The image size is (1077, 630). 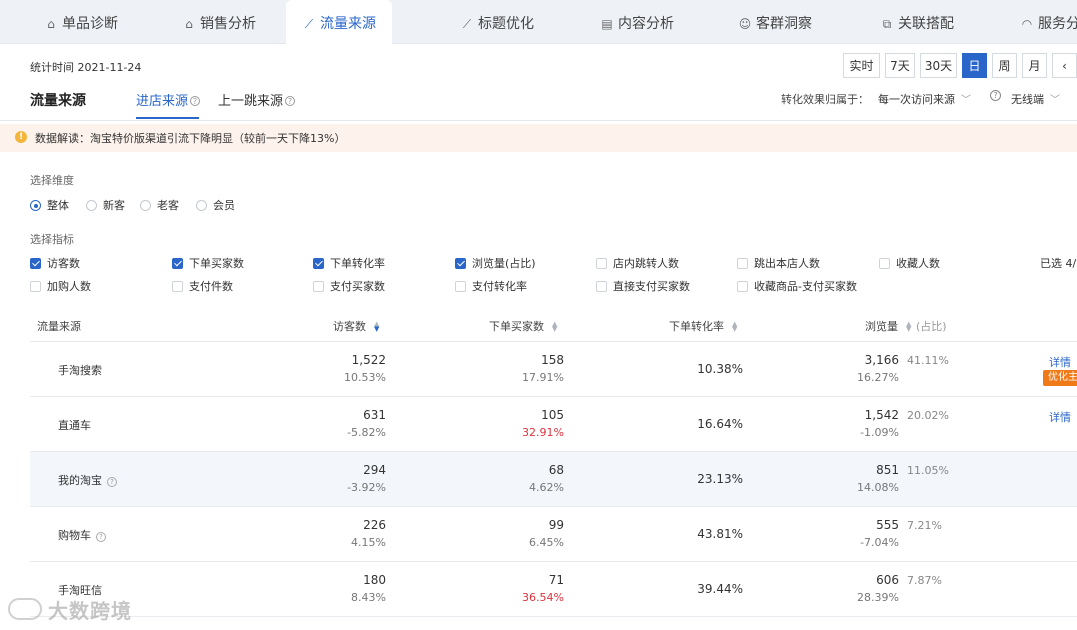 What do you see at coordinates (887, 24) in the screenshot?
I see `link-icon: ⧉` at bounding box center [887, 24].